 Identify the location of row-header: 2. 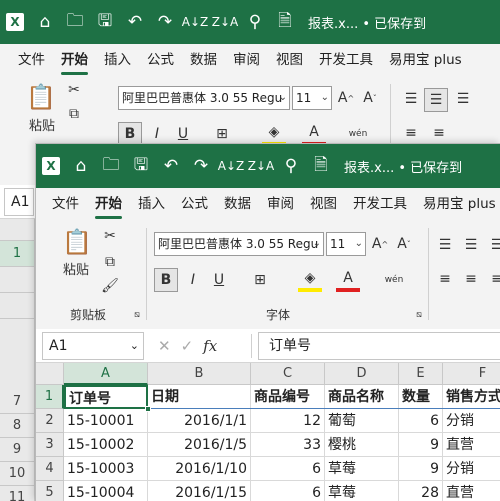
(50, 421).